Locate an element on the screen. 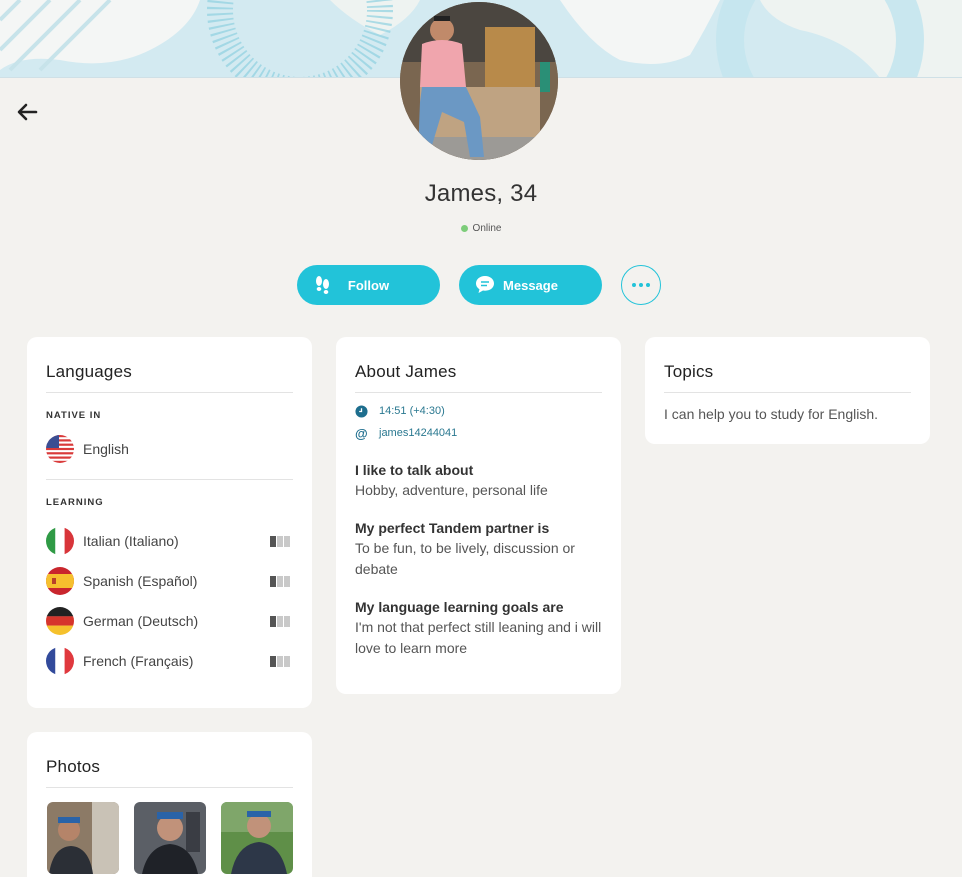  learning-language-row: Italian (Italiano) is located at coordinates (169, 541).